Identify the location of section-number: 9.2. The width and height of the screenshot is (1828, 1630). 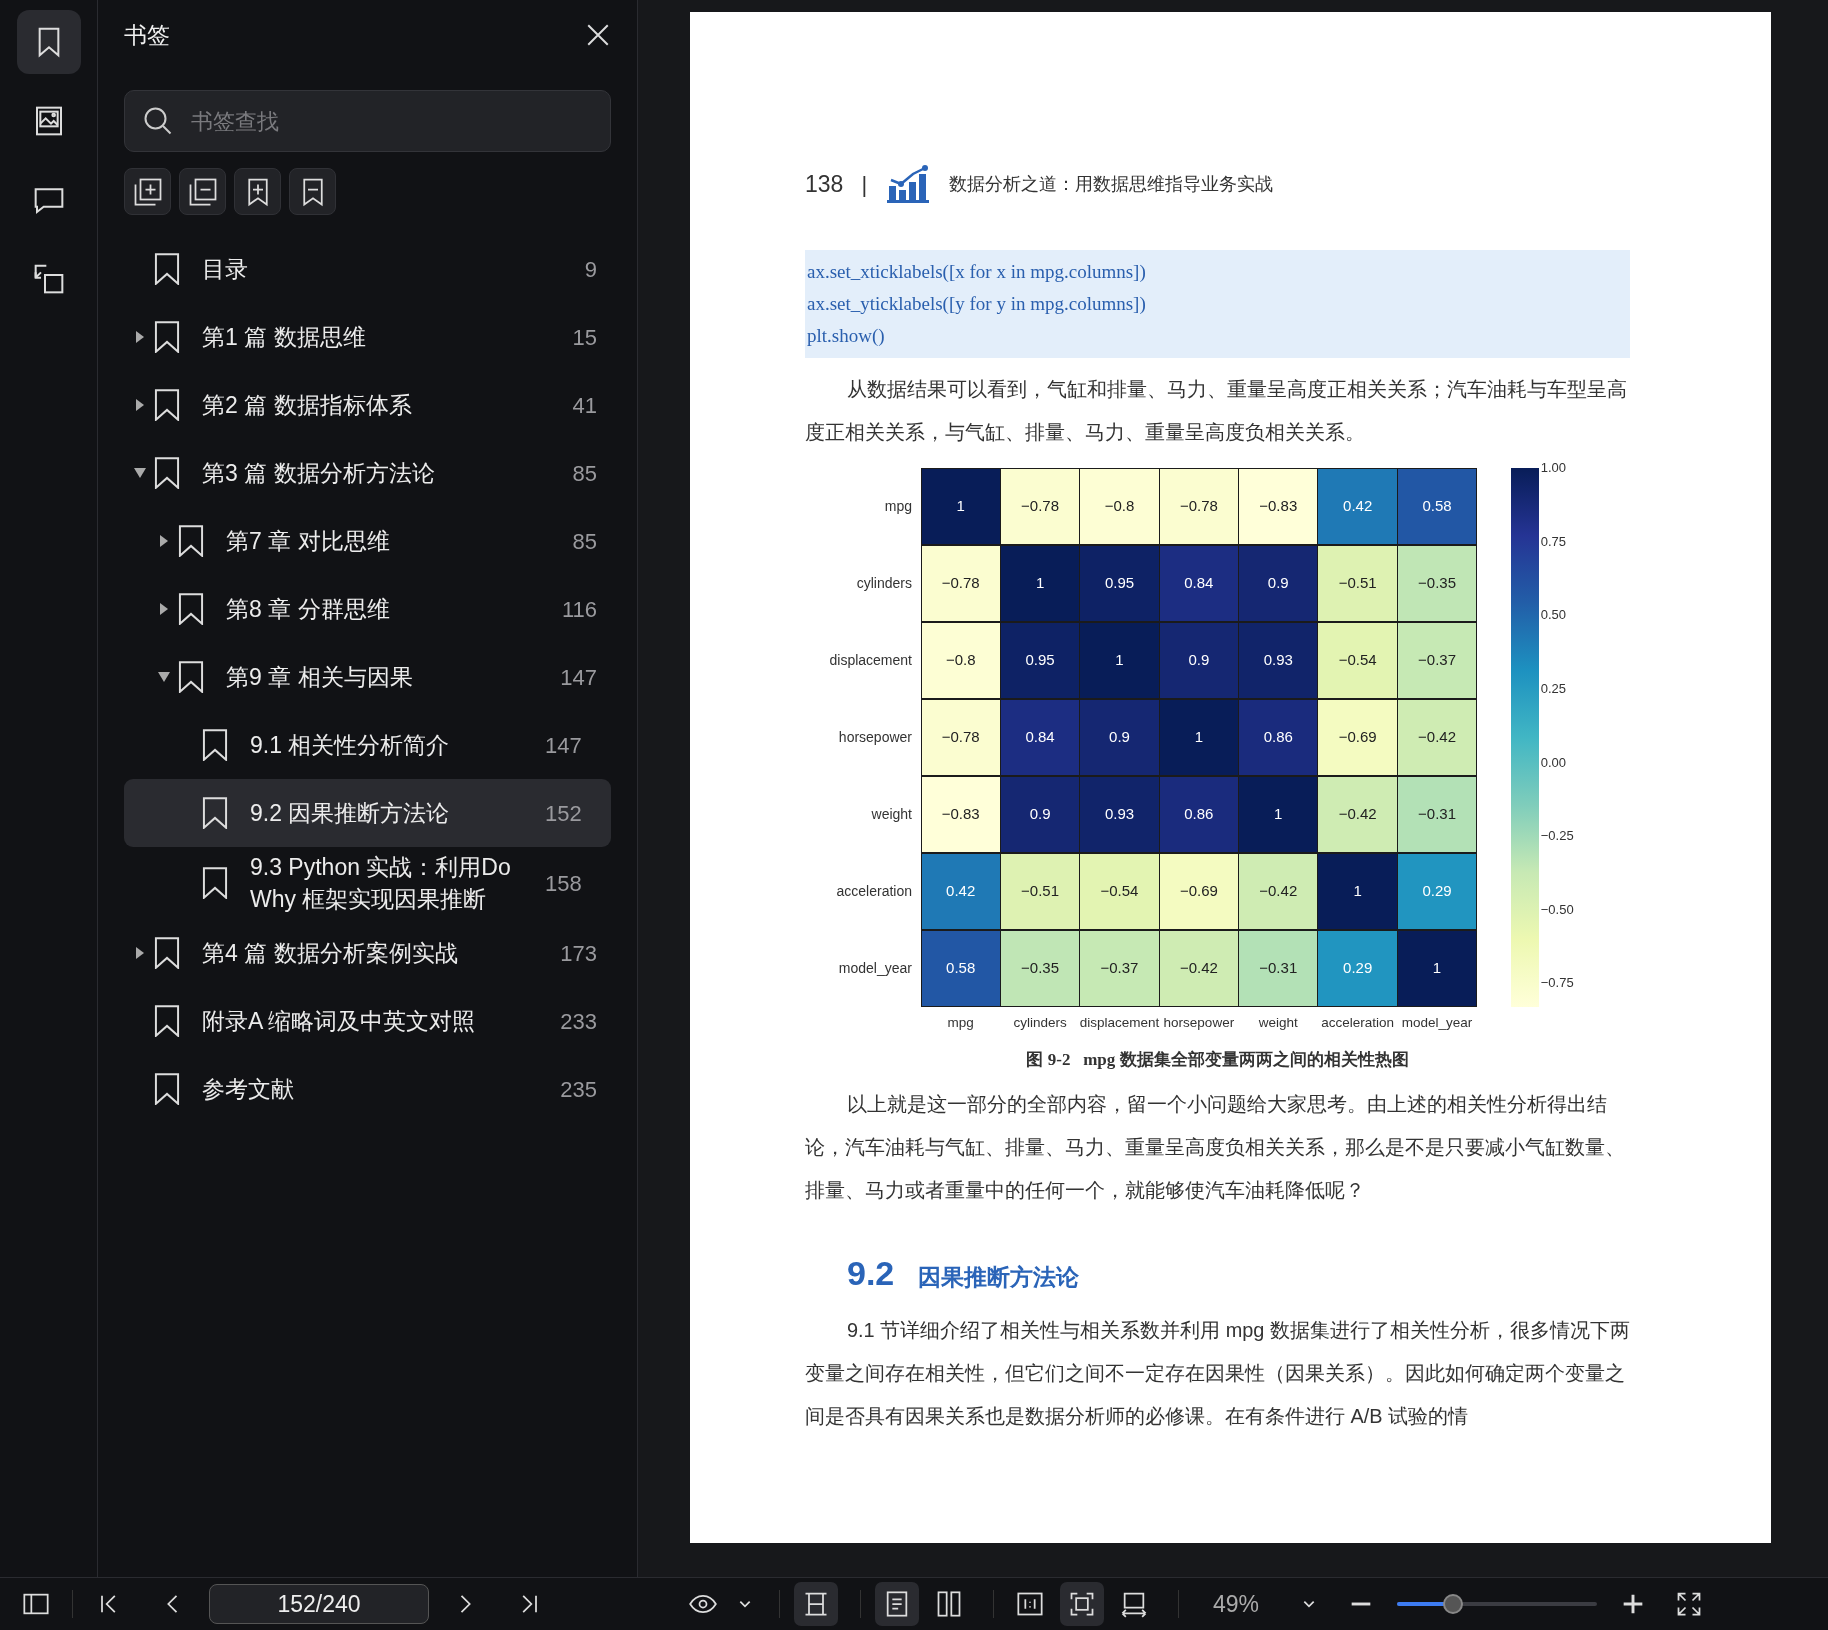
(871, 1273).